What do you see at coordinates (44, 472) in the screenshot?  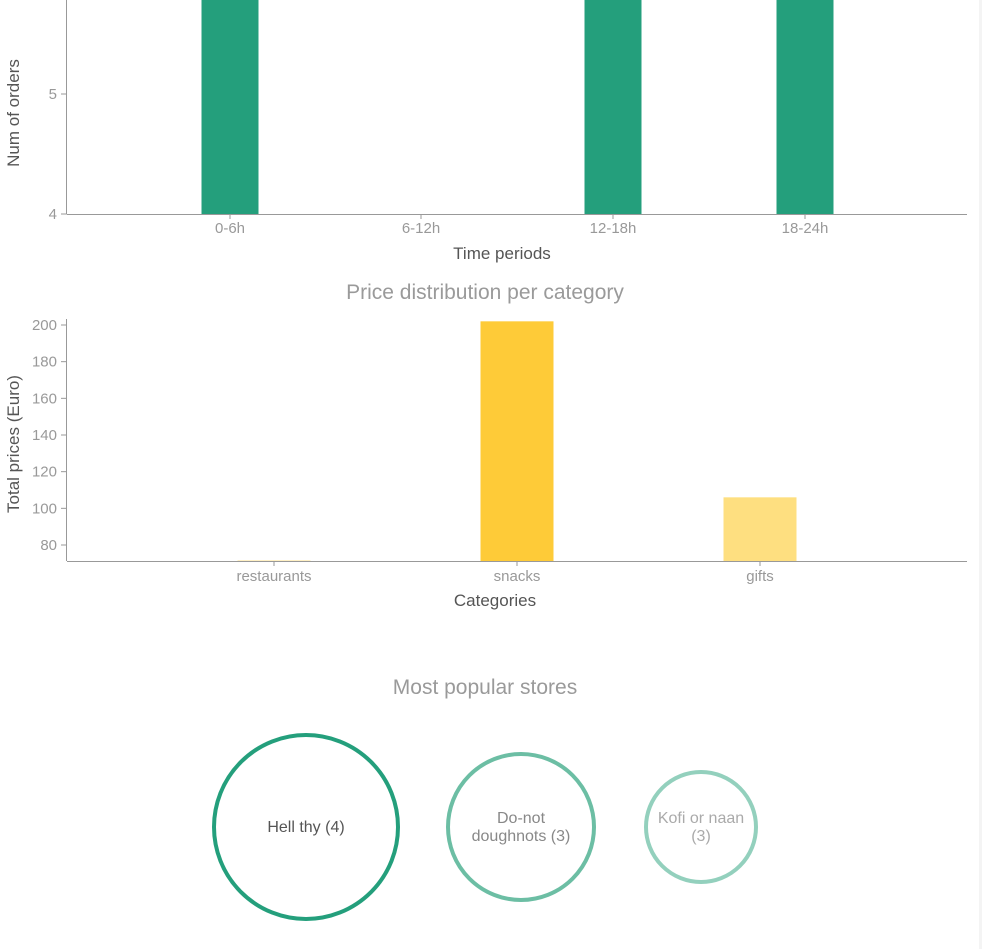 I see `y-tick-label-120: 120` at bounding box center [44, 472].